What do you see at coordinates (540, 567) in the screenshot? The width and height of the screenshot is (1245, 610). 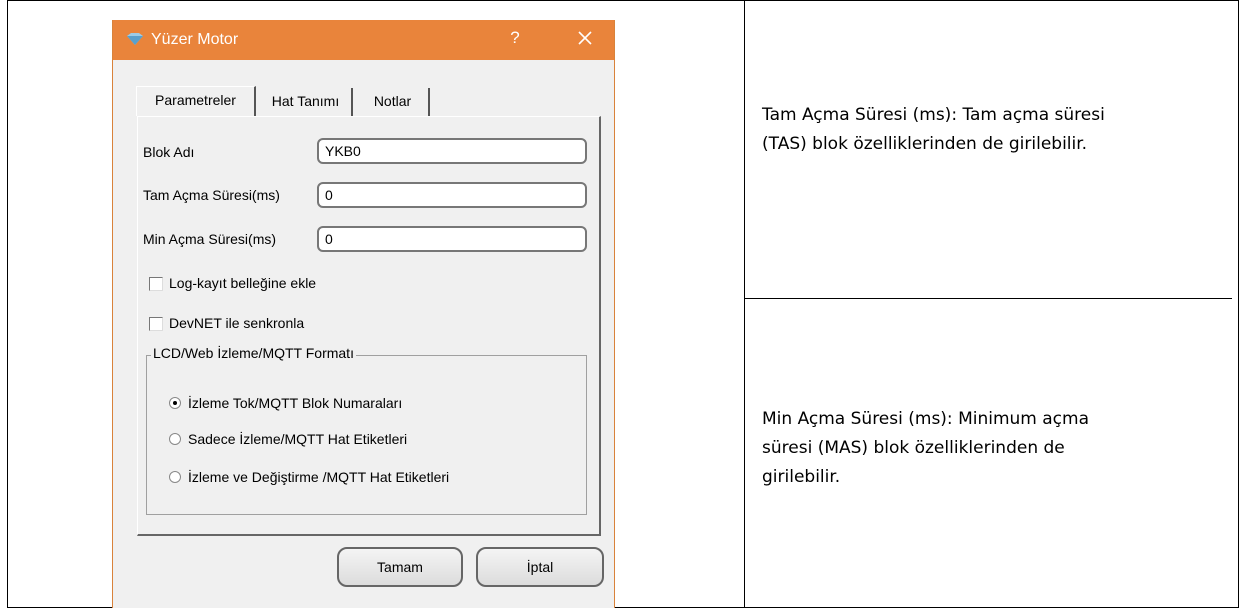 I see `cancel-button: İptal` at bounding box center [540, 567].